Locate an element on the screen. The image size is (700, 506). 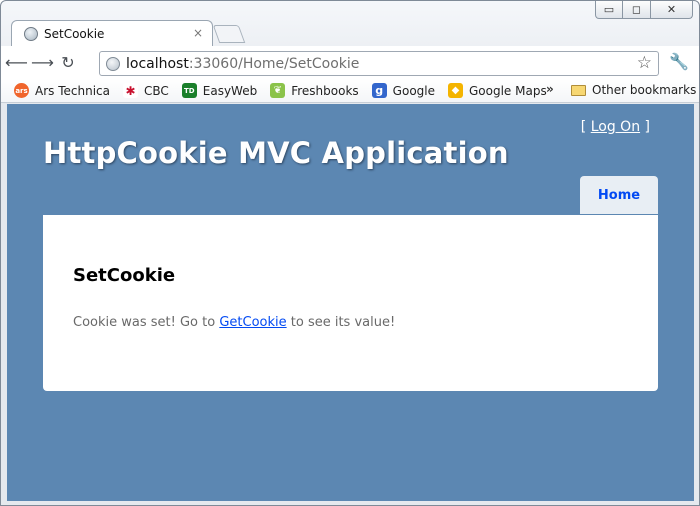
logon-display: [ Log On ] is located at coordinates (615, 127).